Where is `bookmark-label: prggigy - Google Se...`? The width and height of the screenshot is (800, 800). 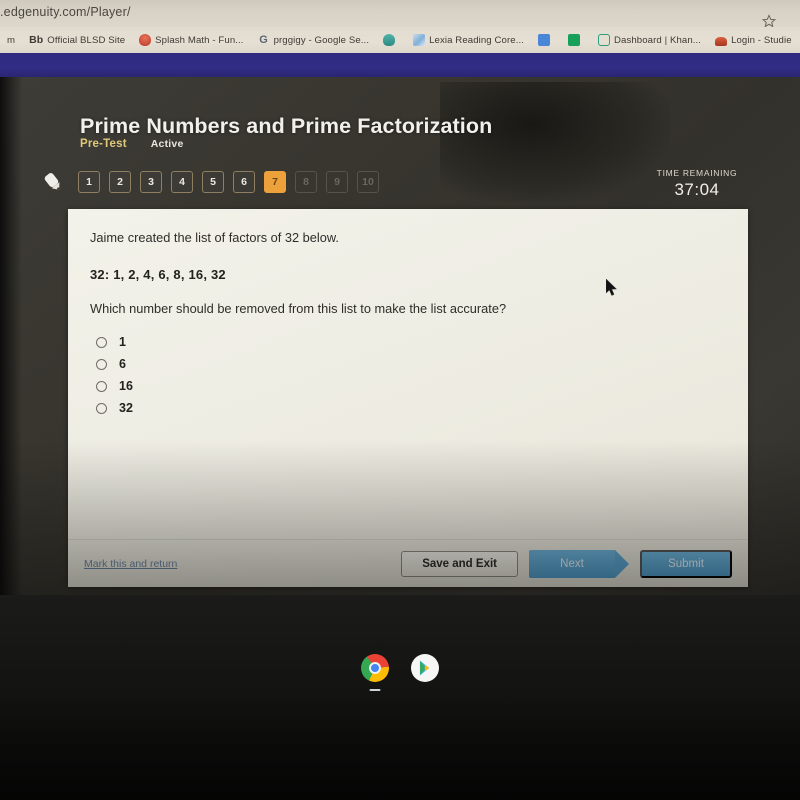 bookmark-label: prggigy - Google Se... is located at coordinates (321, 40).